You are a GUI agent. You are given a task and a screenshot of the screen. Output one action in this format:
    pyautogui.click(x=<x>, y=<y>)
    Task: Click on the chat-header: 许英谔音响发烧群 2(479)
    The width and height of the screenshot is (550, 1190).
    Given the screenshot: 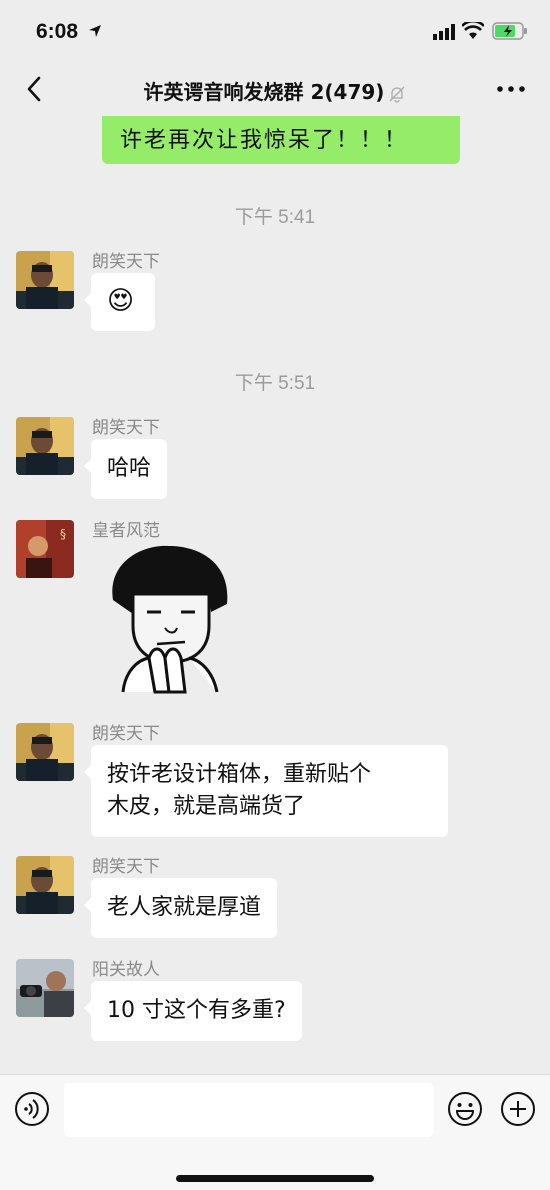 What is the action you would take?
    pyautogui.click(x=275, y=89)
    